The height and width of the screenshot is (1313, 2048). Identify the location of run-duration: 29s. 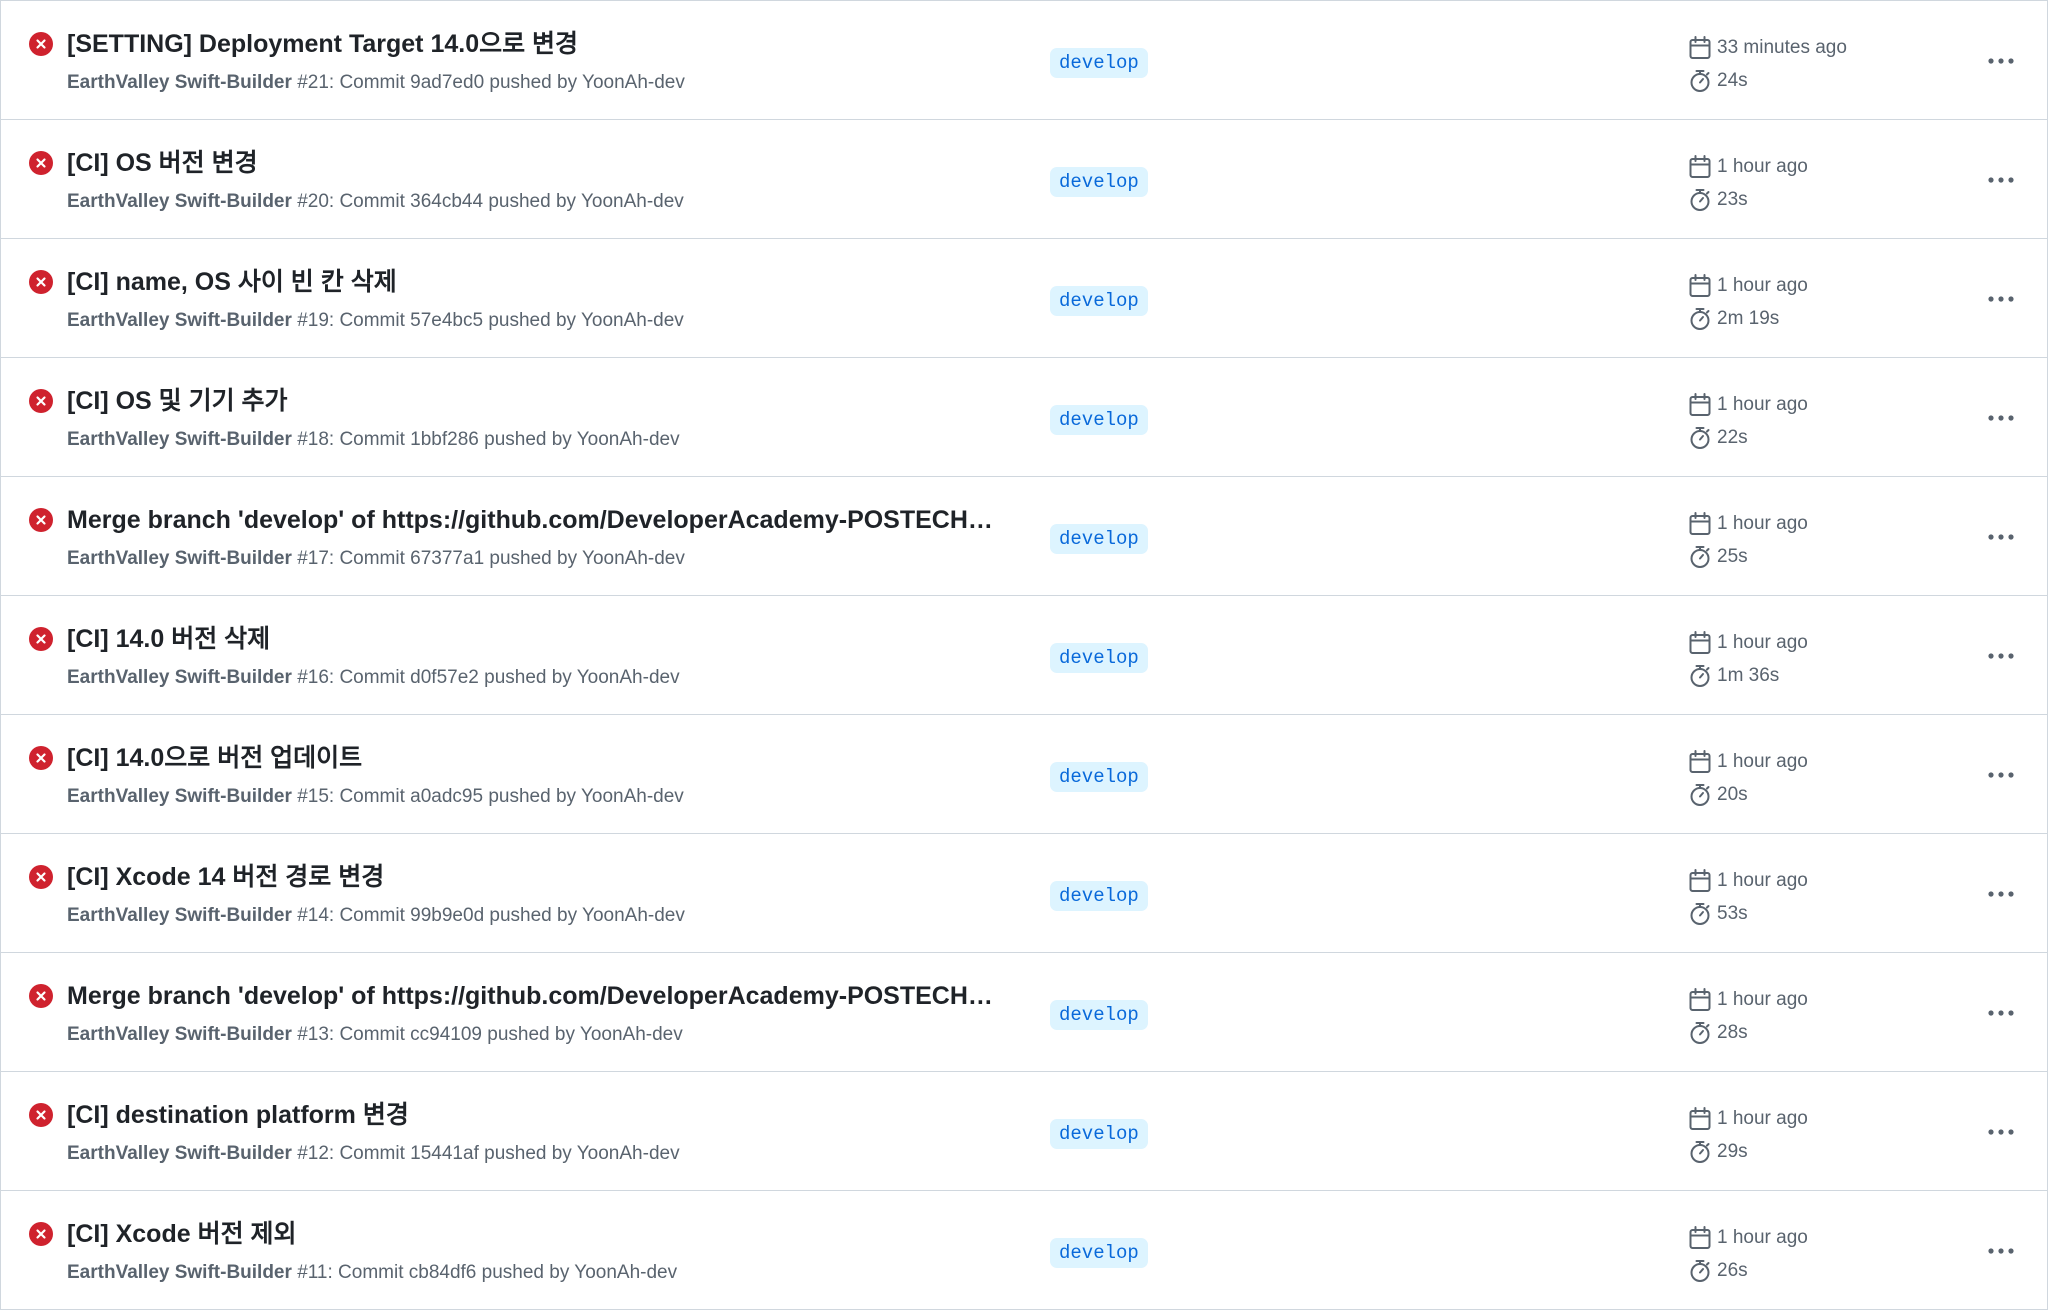
(1718, 1152).